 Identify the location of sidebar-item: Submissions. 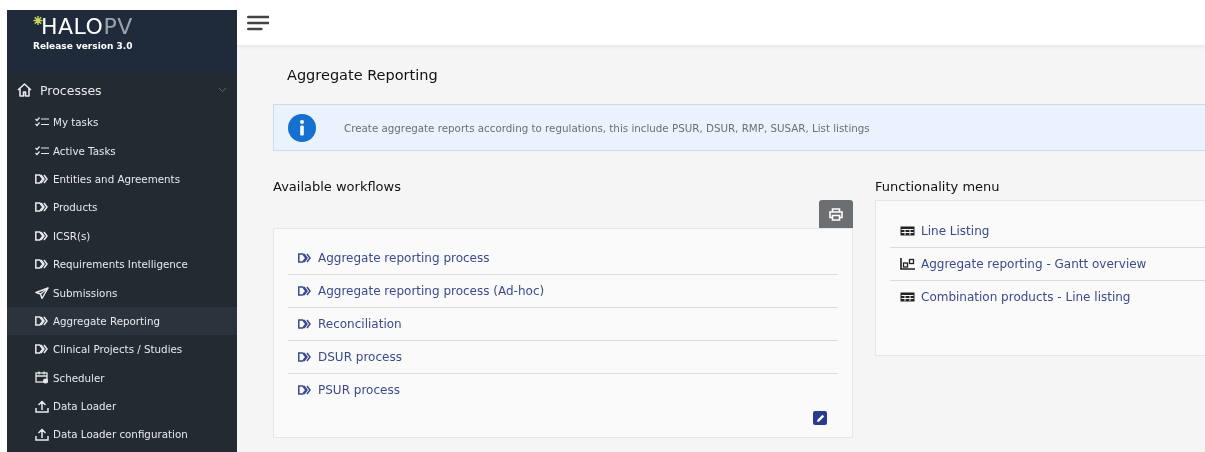
(122, 292).